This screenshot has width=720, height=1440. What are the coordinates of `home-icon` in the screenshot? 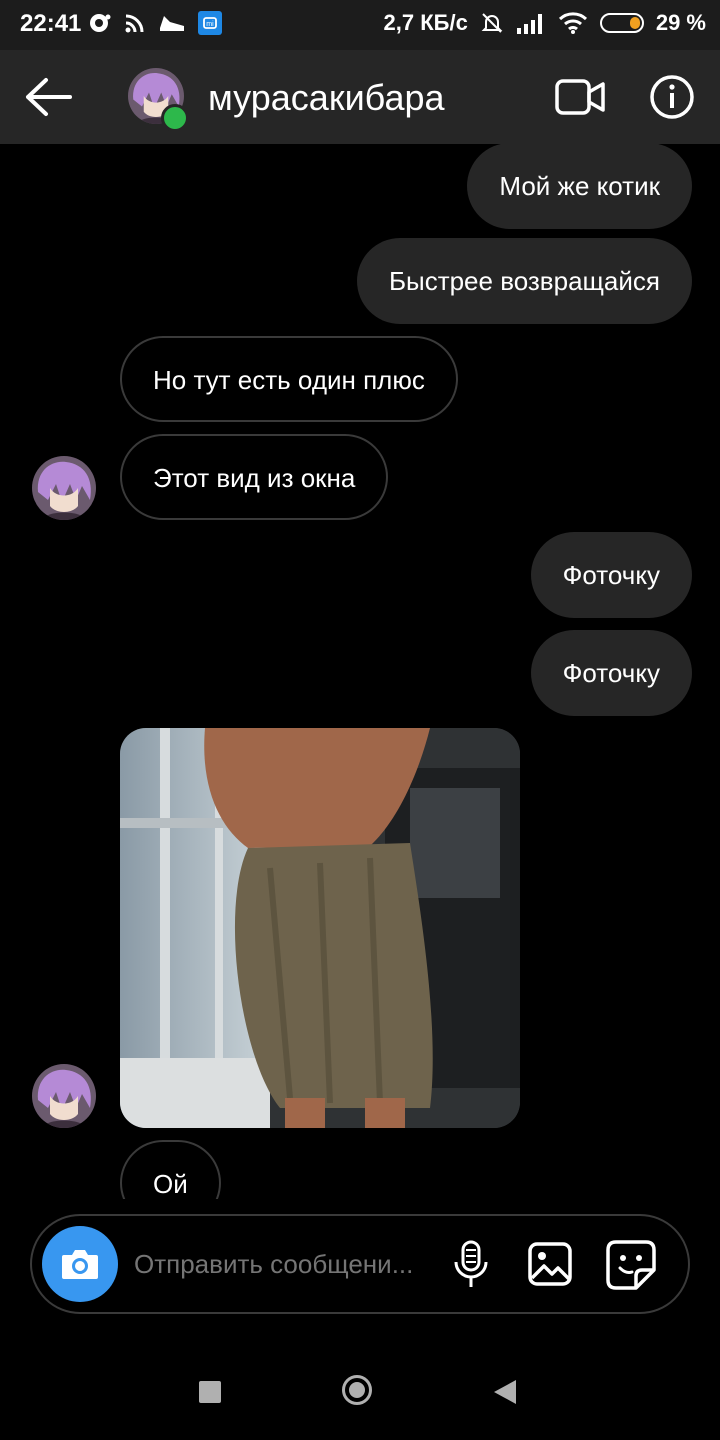 It's located at (357, 1390).